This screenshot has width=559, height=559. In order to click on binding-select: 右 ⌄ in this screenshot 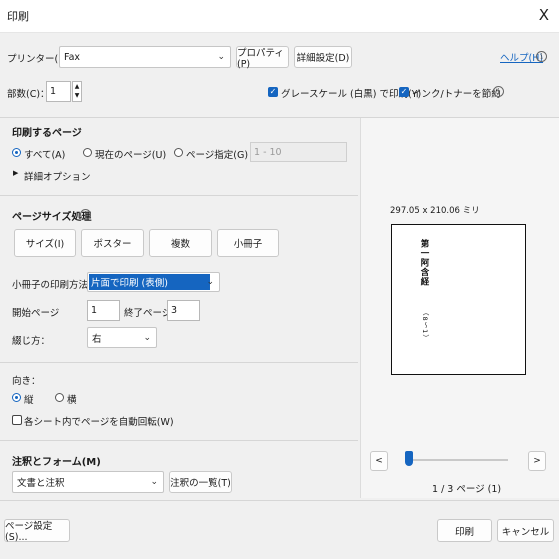, I will do `click(122, 337)`.